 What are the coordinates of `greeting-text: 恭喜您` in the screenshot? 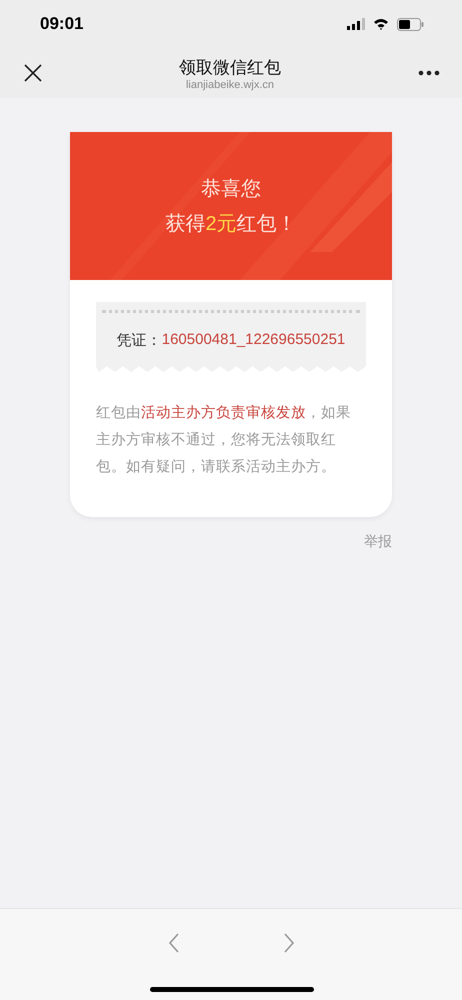 It's located at (231, 189).